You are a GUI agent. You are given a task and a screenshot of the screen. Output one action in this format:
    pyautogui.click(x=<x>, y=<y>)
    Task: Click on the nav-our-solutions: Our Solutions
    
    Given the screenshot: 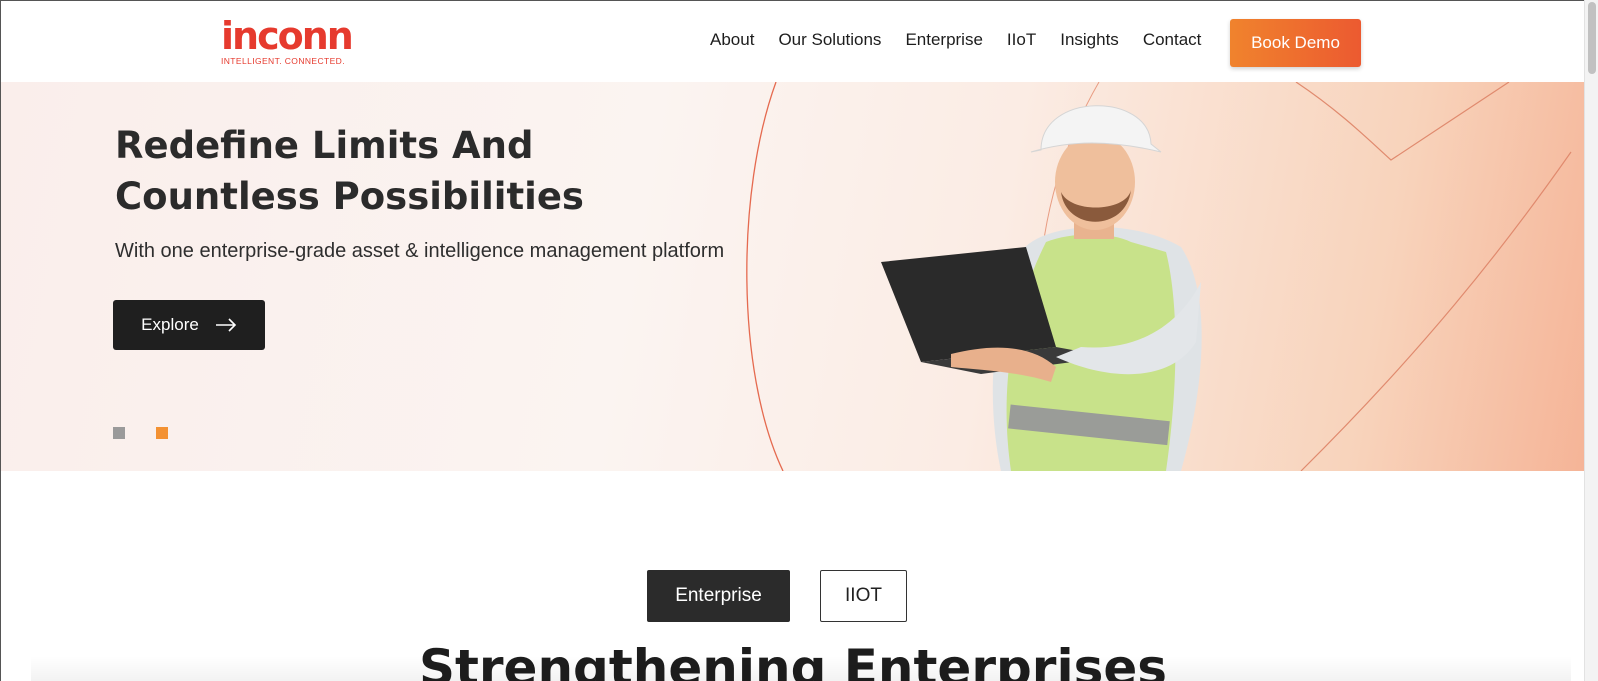 What is the action you would take?
    pyautogui.click(x=829, y=40)
    